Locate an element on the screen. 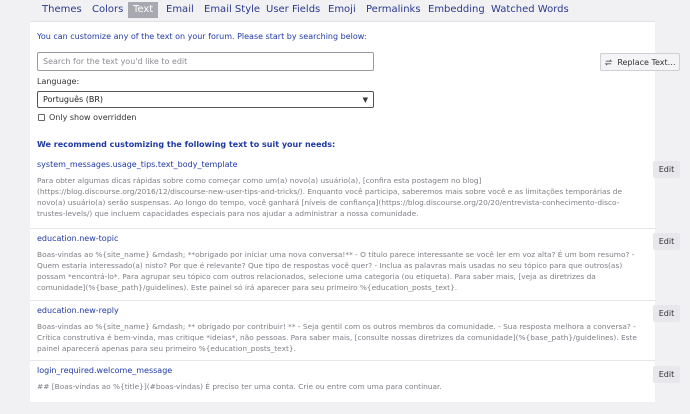 Image resolution: width=690 pixels, height=414 pixels. page-footer-strip is located at coordinates (342, 408).